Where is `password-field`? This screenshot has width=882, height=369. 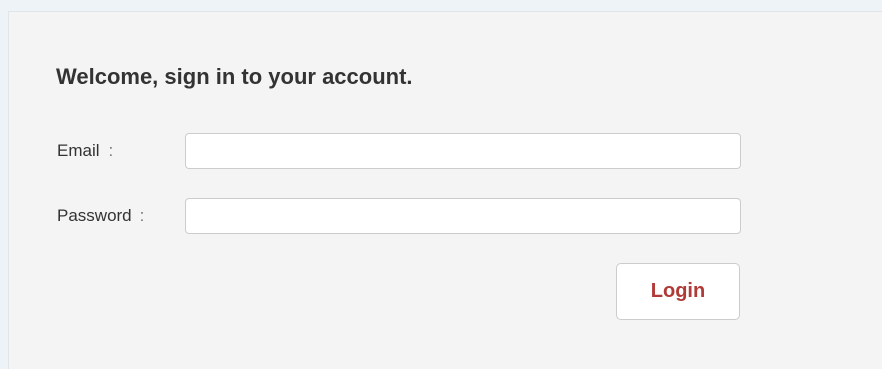 password-field is located at coordinates (463, 216).